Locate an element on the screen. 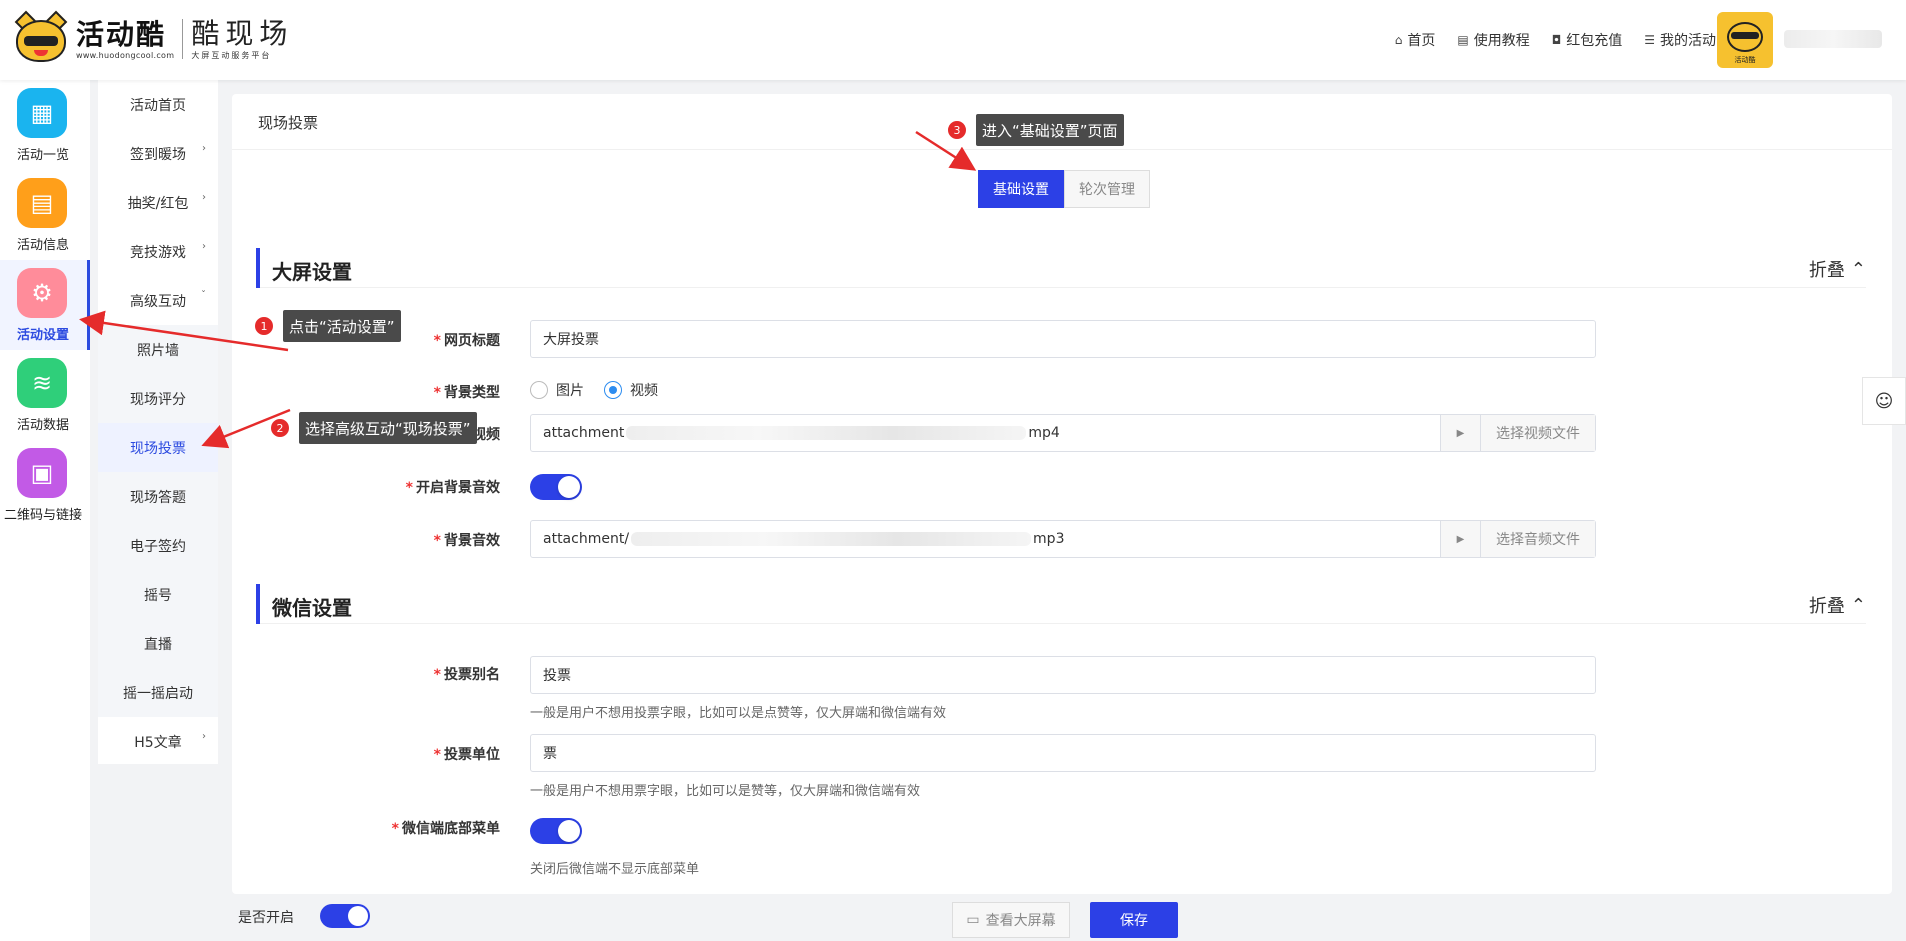 Image resolution: width=1906 pixels, height=941 pixels. sidebar-item-settings: ⚙ 活动设置 is located at coordinates (45, 305).